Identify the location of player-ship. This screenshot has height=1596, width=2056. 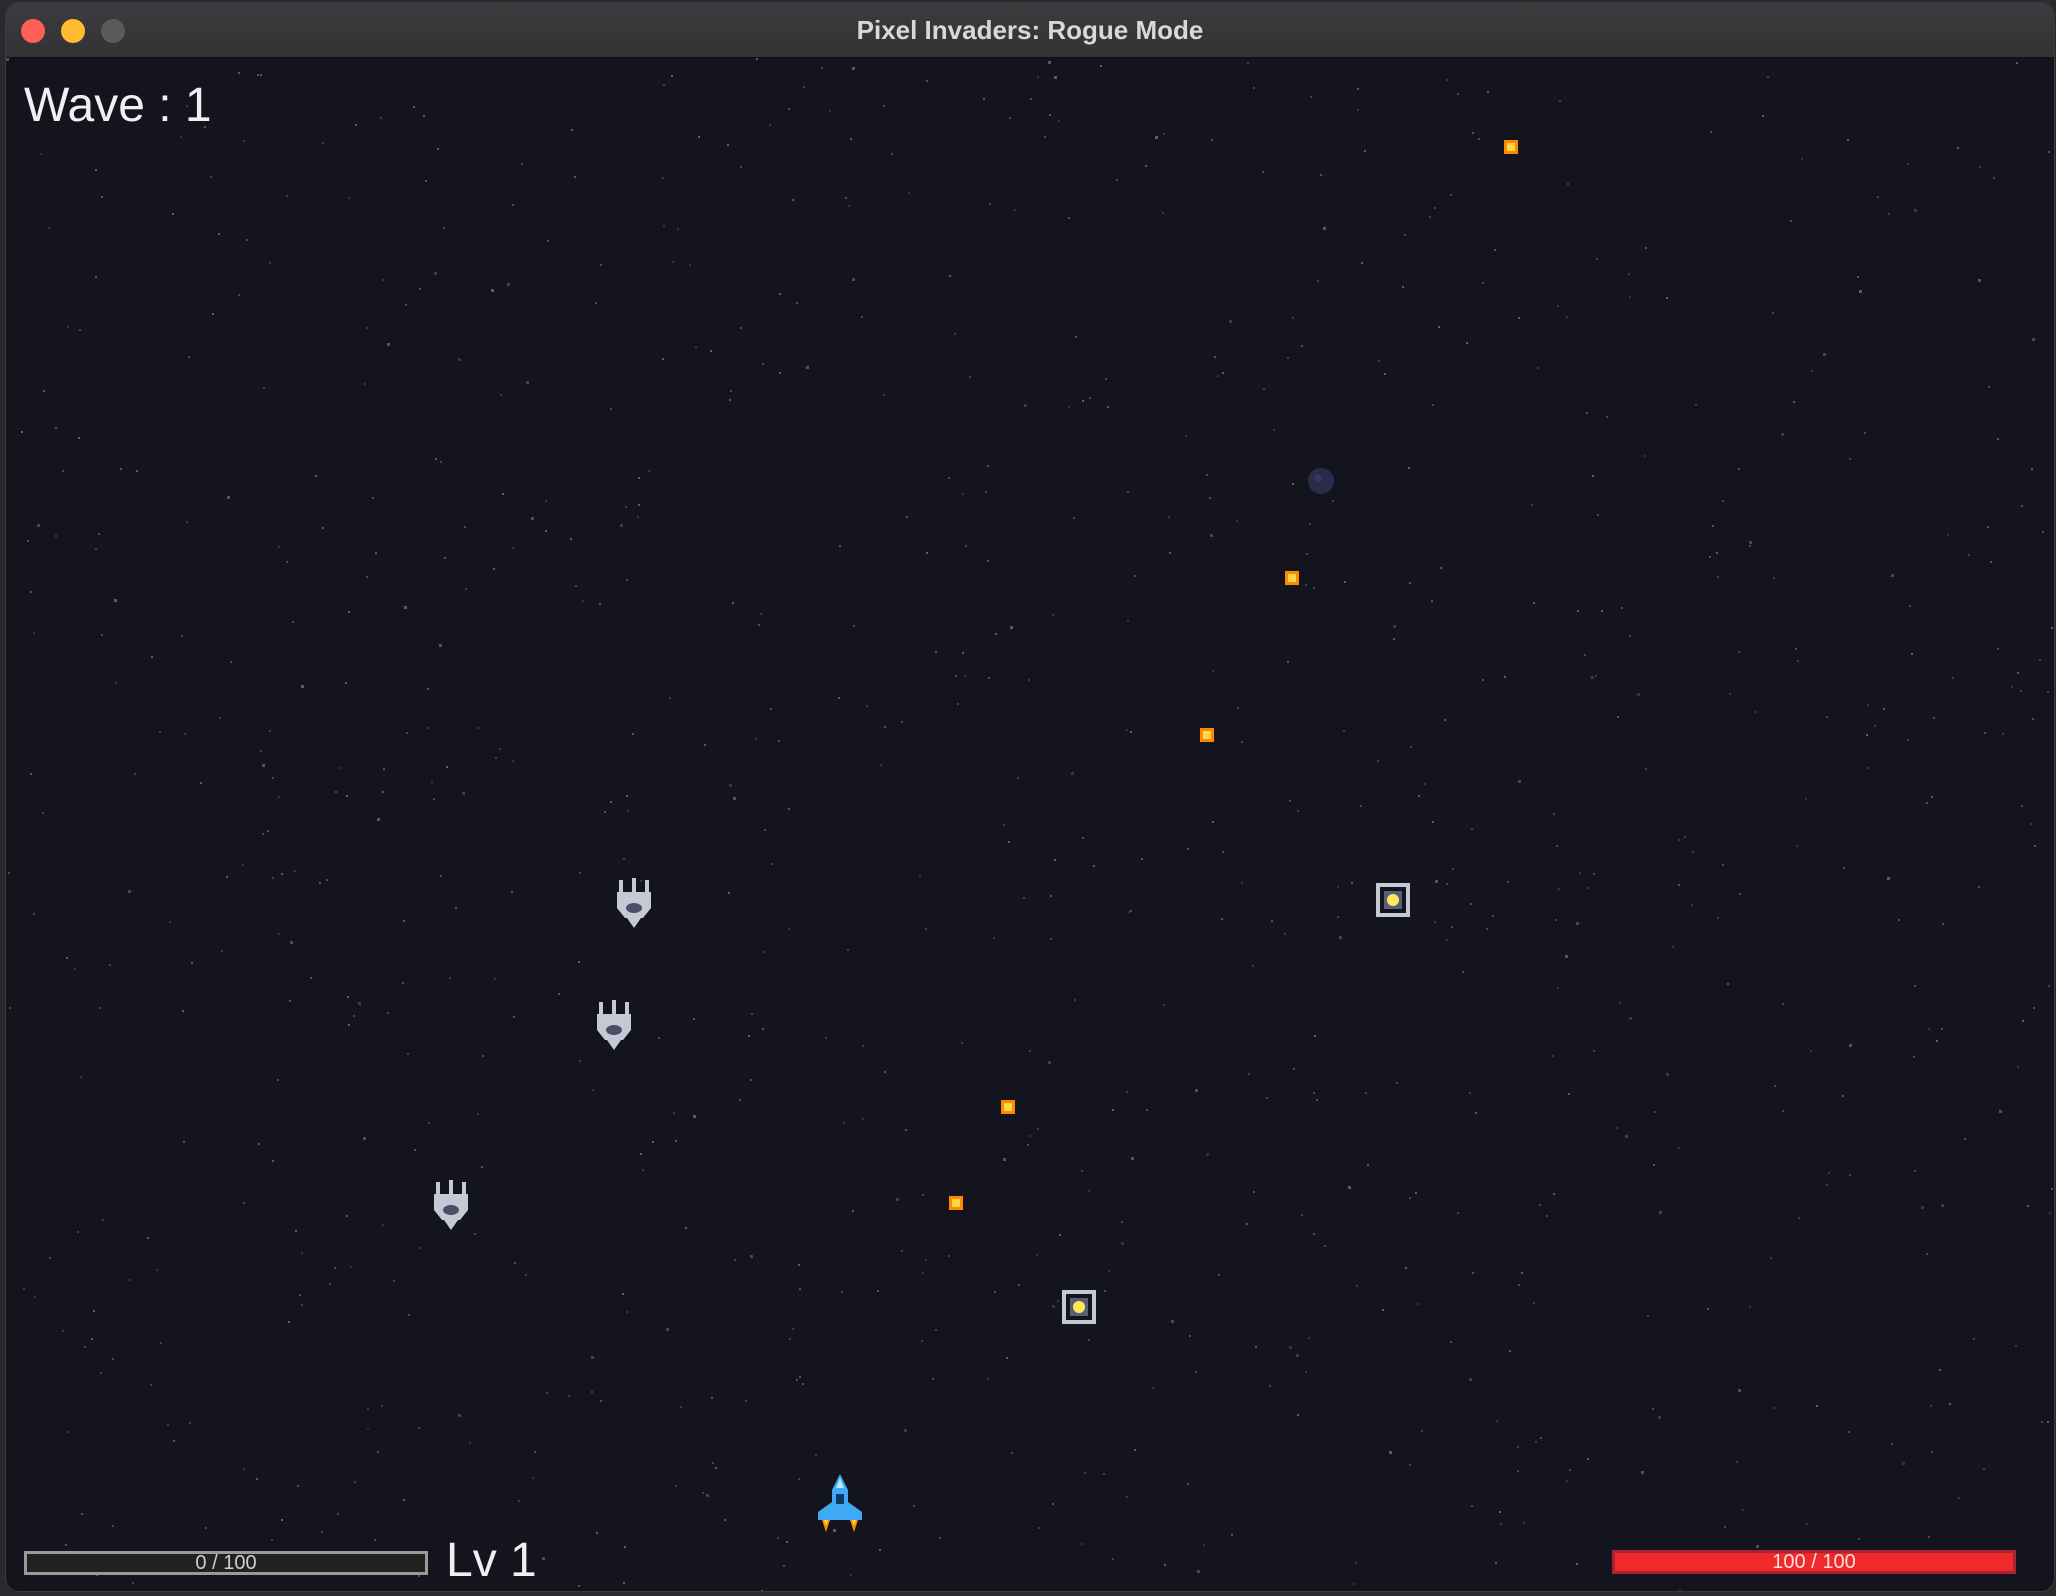
(840, 1504).